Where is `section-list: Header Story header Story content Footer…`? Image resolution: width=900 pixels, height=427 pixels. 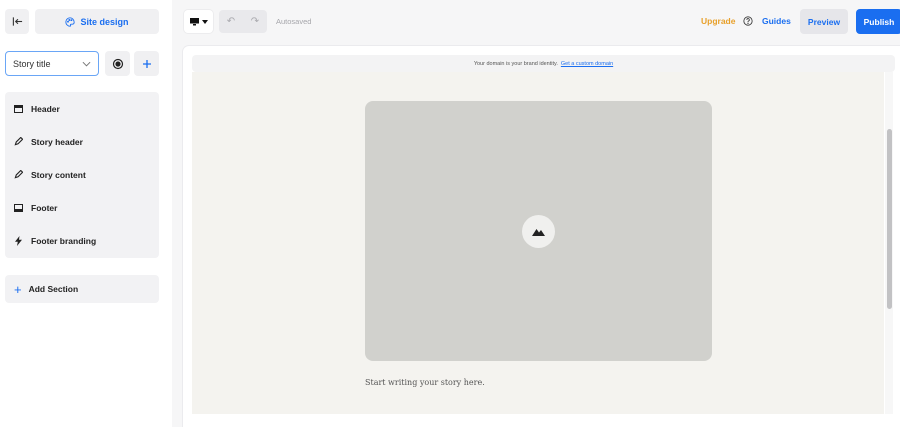
section-list: Header Story header Story content Footer… is located at coordinates (82, 175).